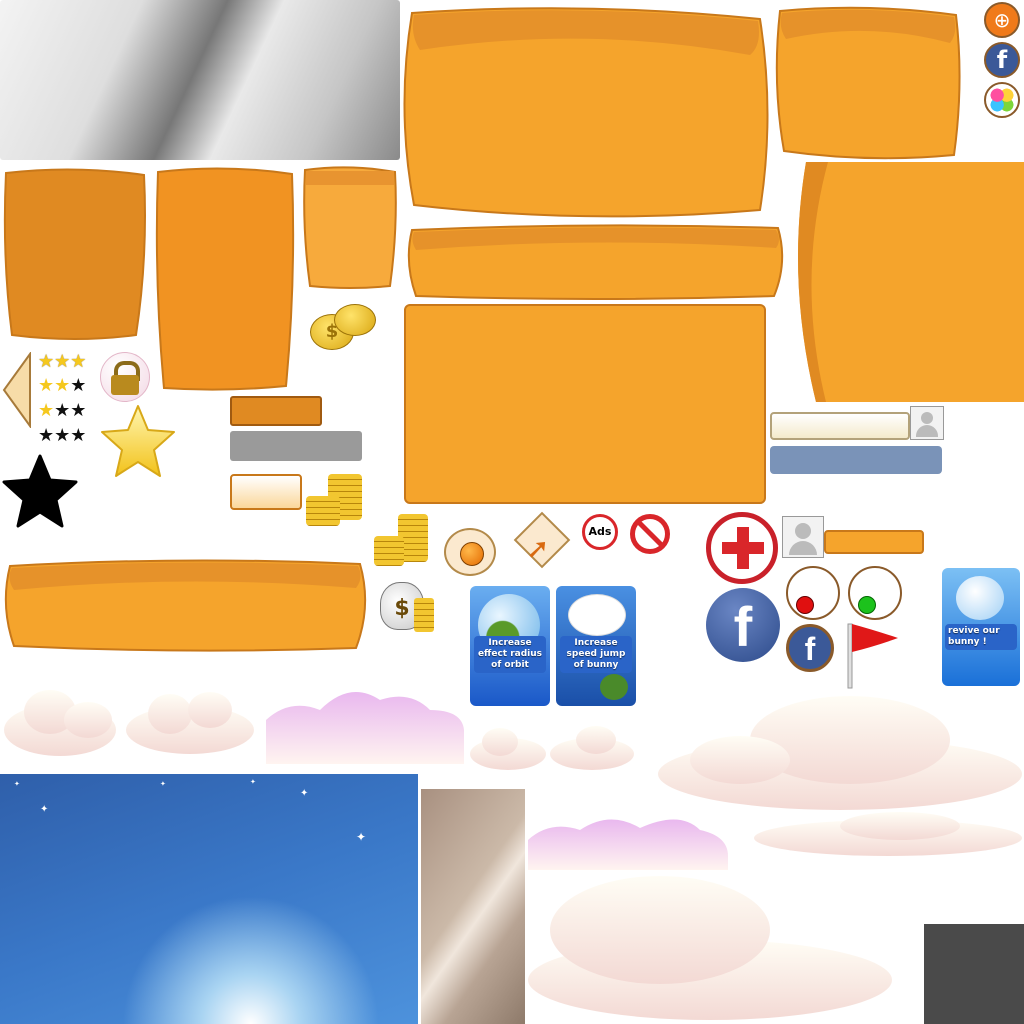  Describe the element at coordinates (650, 534) in the screenshot. I see `prohibited-icon` at that location.